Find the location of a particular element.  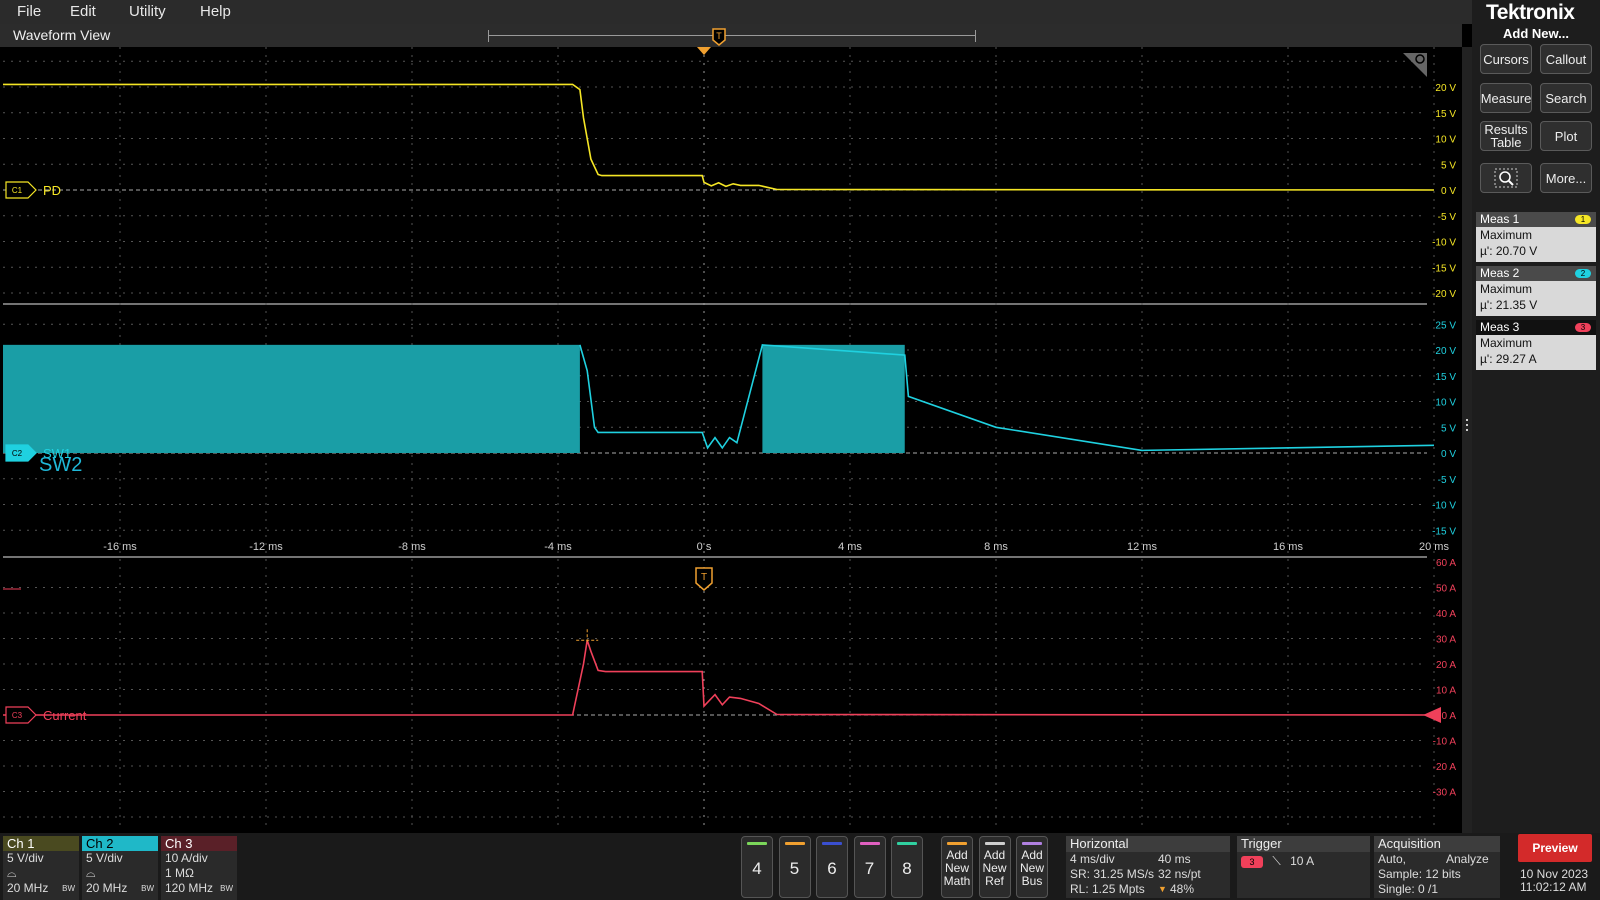

menu-file: File is located at coordinates (29, 11).